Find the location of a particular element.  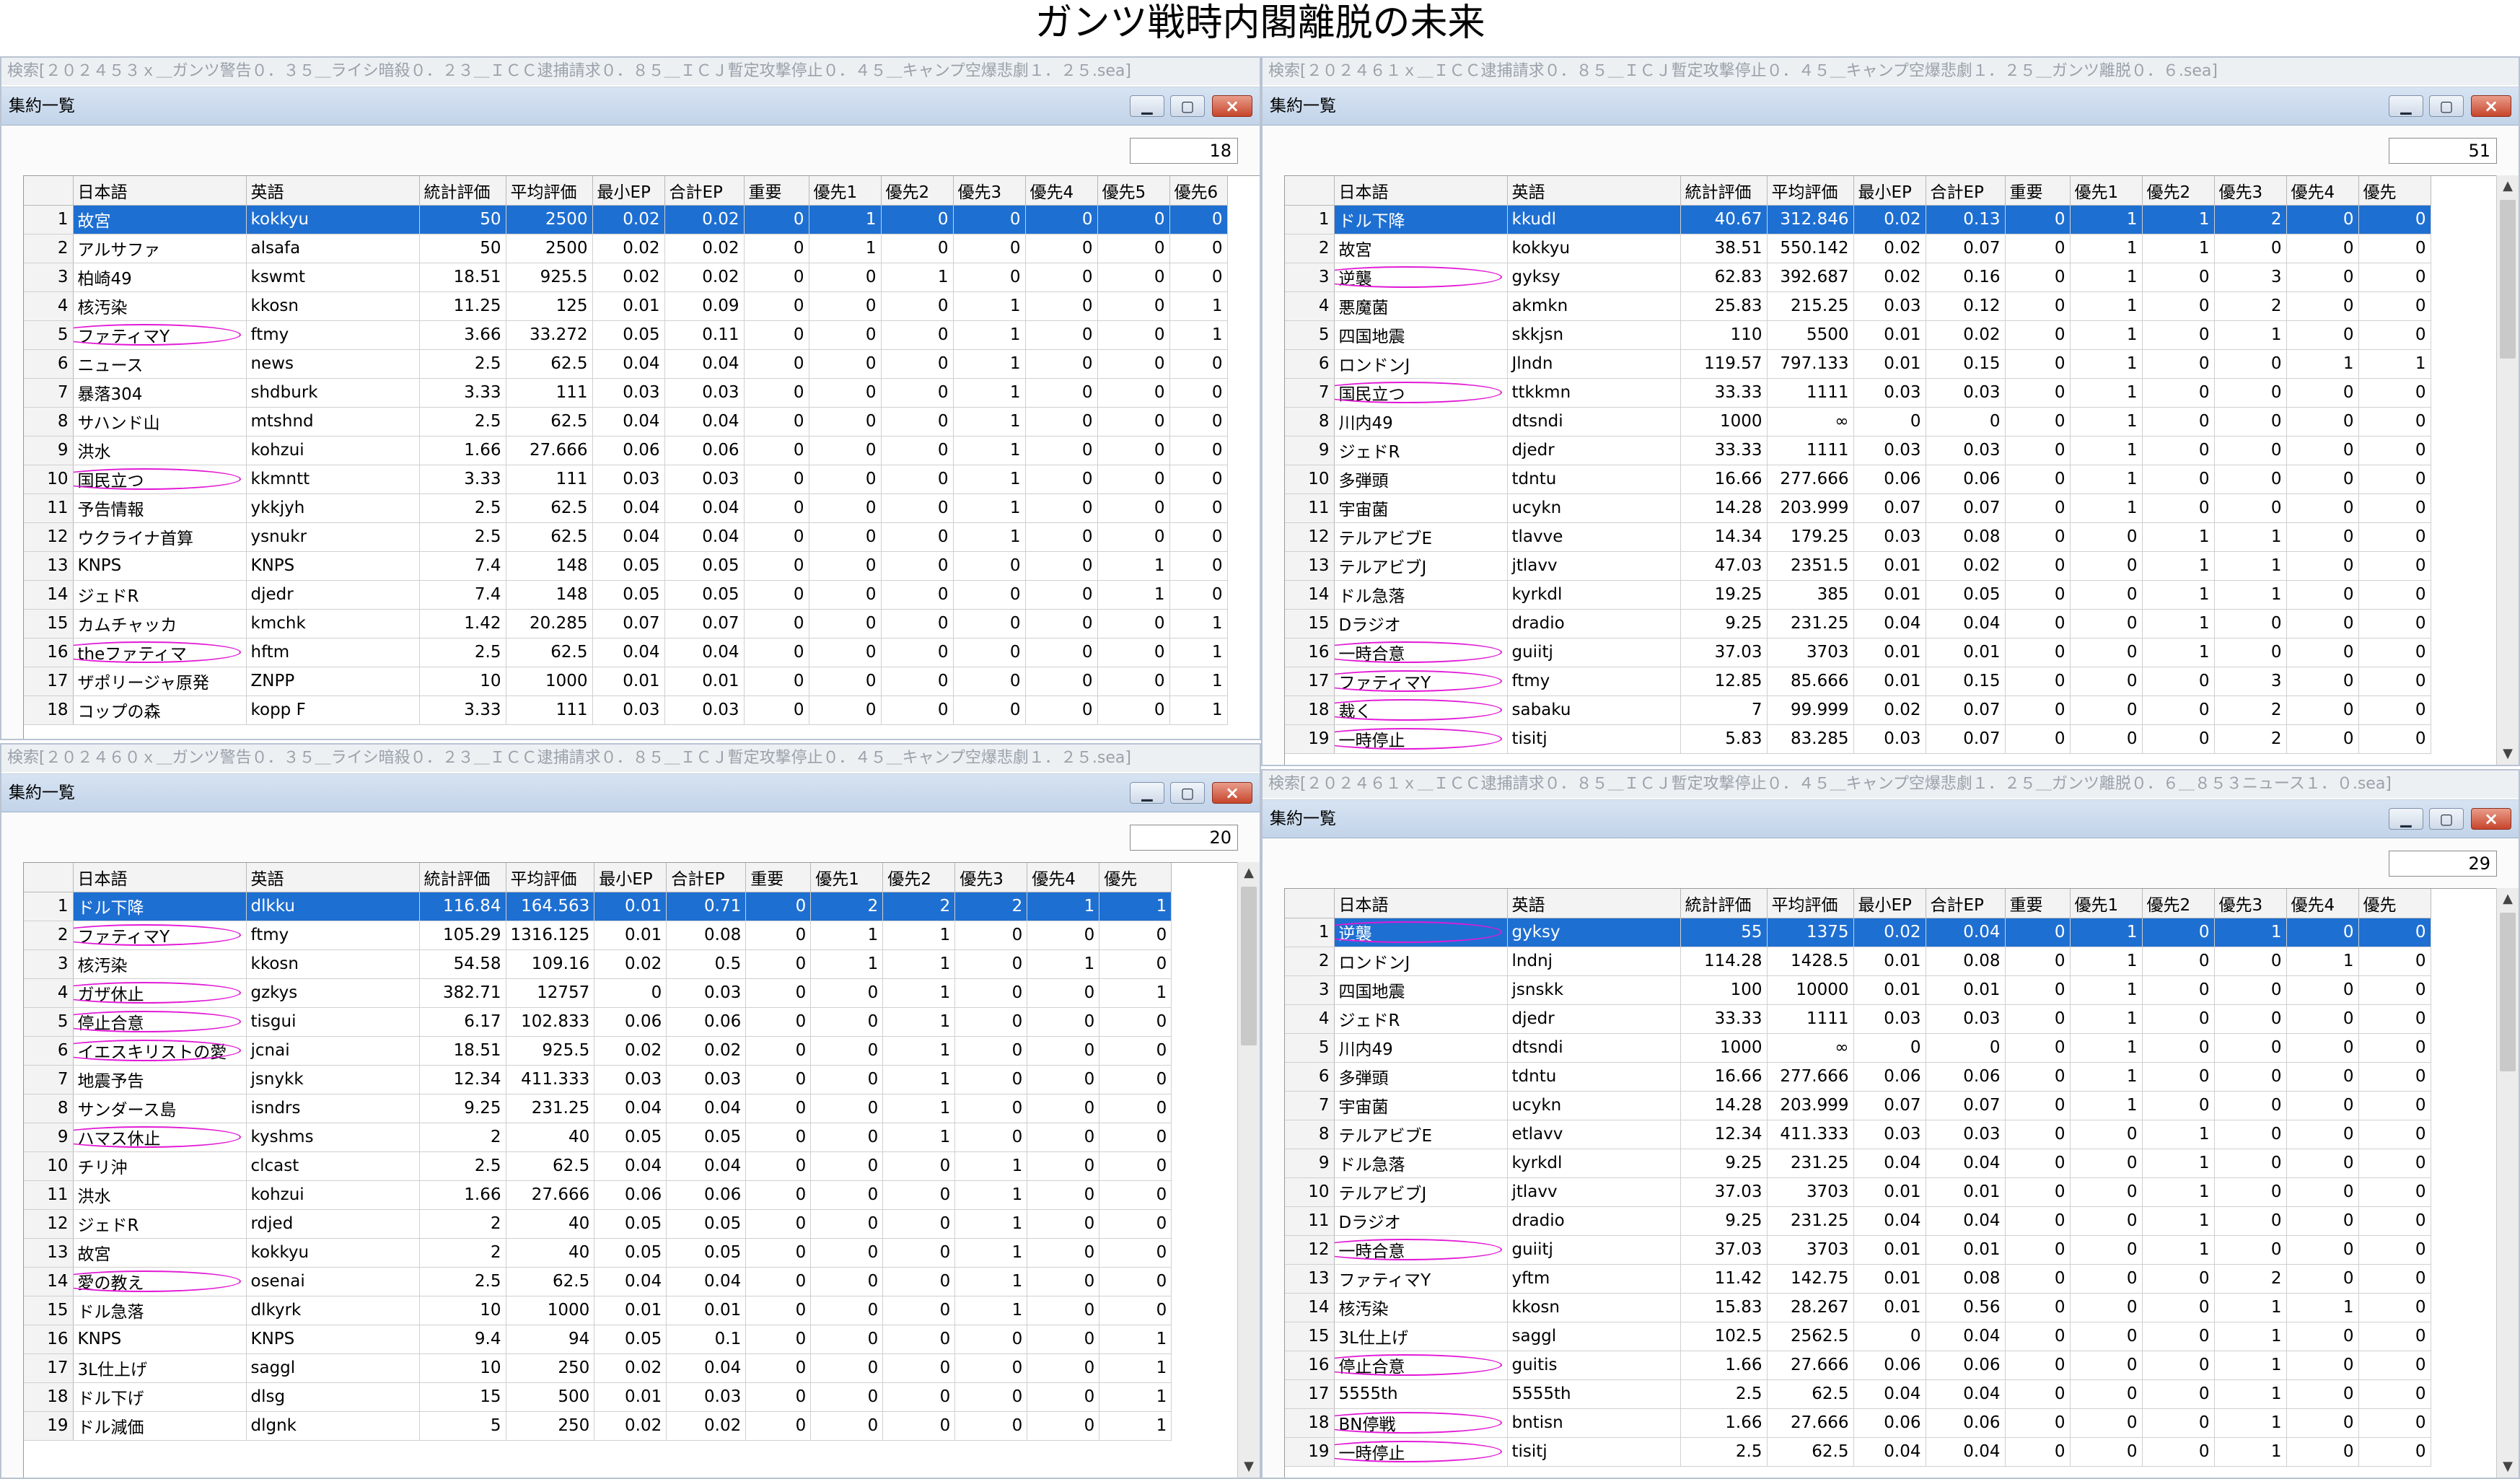

table-row: 3 核汚染 kkosn 54.58 109.16 0.02 0.5 0 1 1 0 1 0 is located at coordinates (598, 964).